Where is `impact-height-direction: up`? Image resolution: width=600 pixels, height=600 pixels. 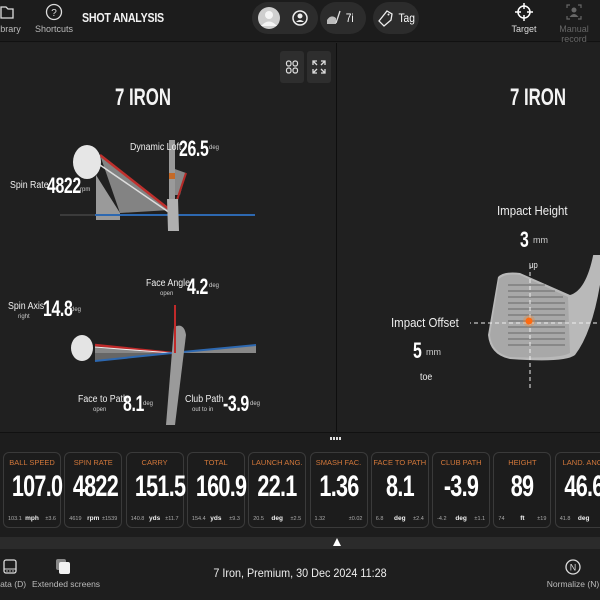 impact-height-direction: up is located at coordinates (533, 265).